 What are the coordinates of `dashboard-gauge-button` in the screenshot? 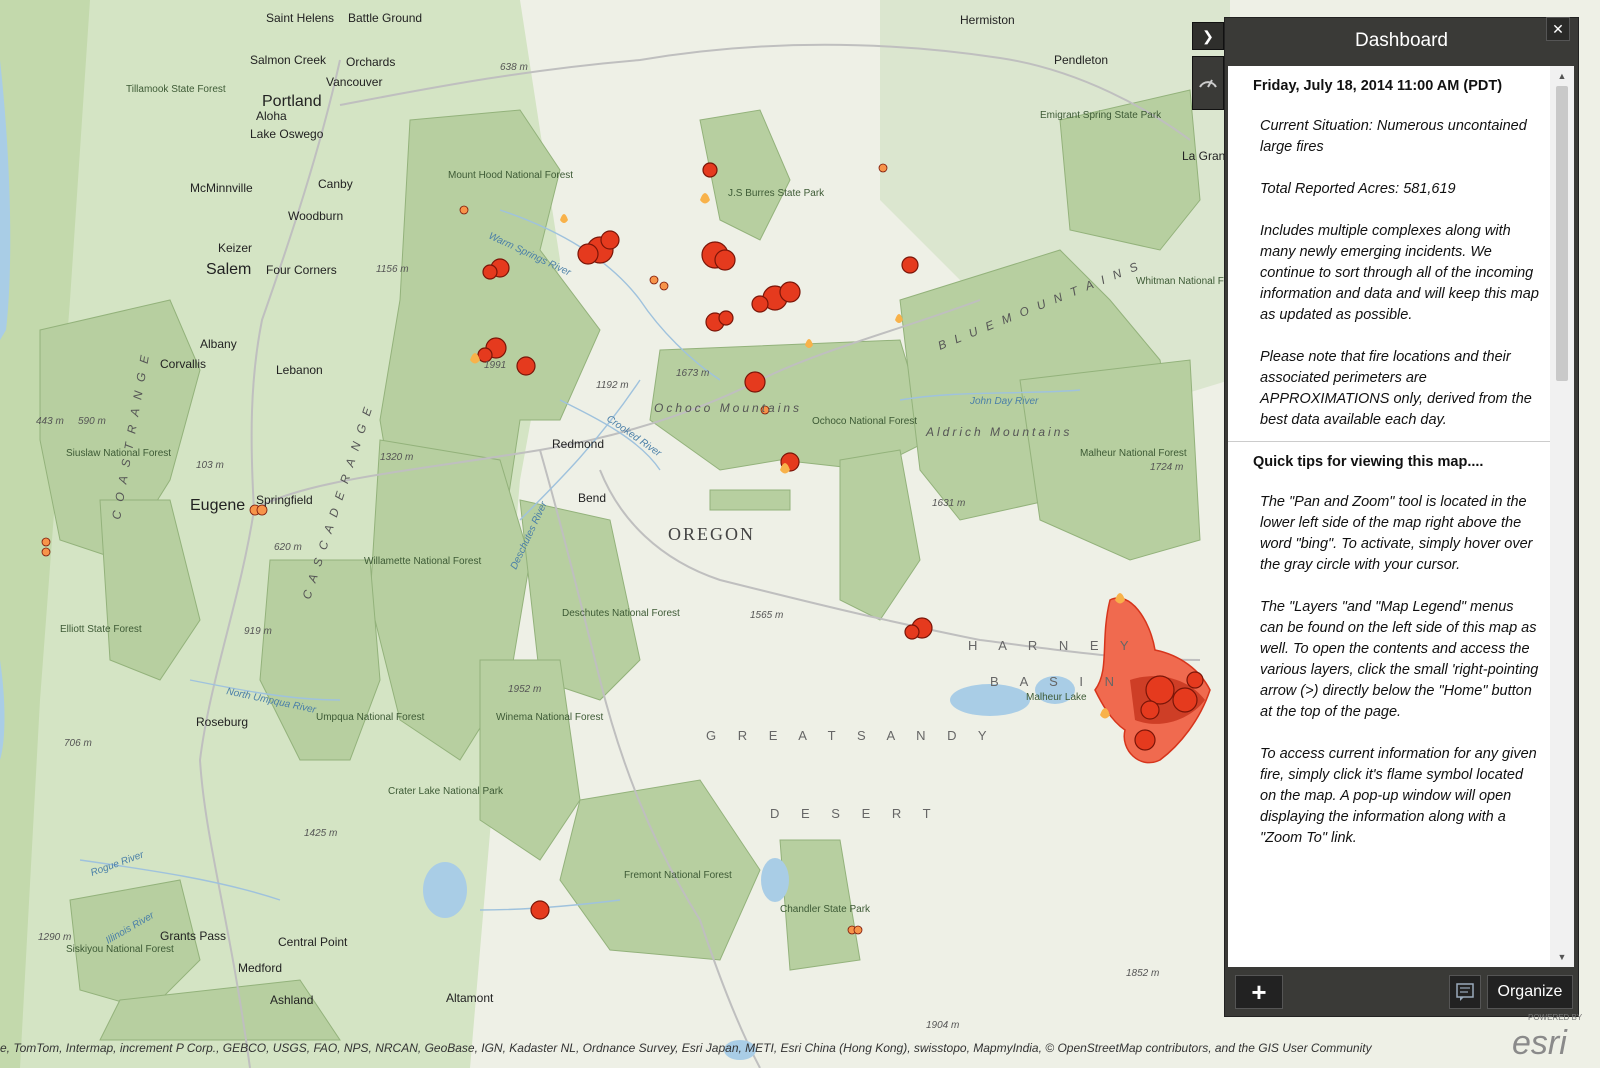 It's located at (1208, 83).